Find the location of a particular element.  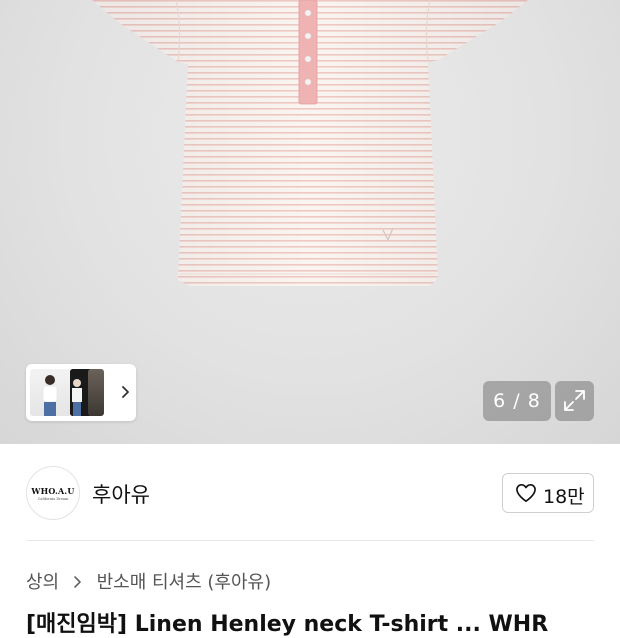

product-title: [매진임박] Linen Henley neck T-shirt ... WHR is located at coordinates (287, 624).